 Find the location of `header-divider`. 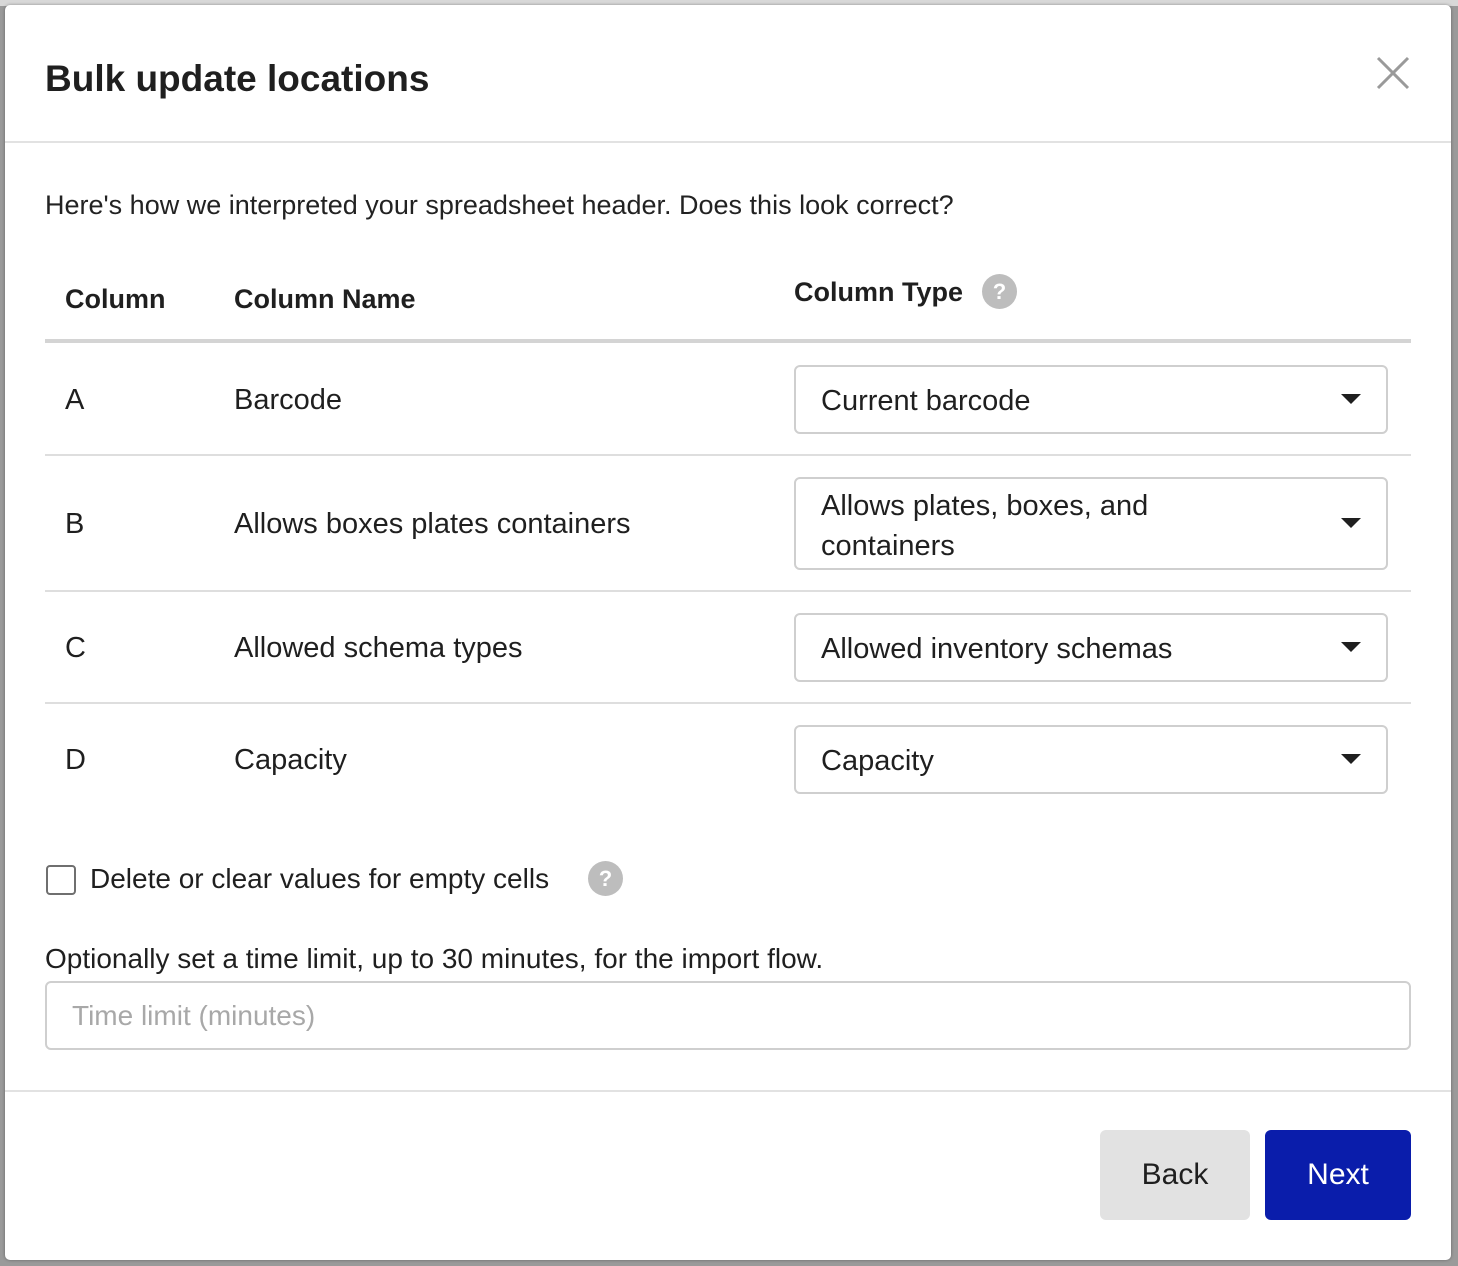

header-divider is located at coordinates (728, 341).